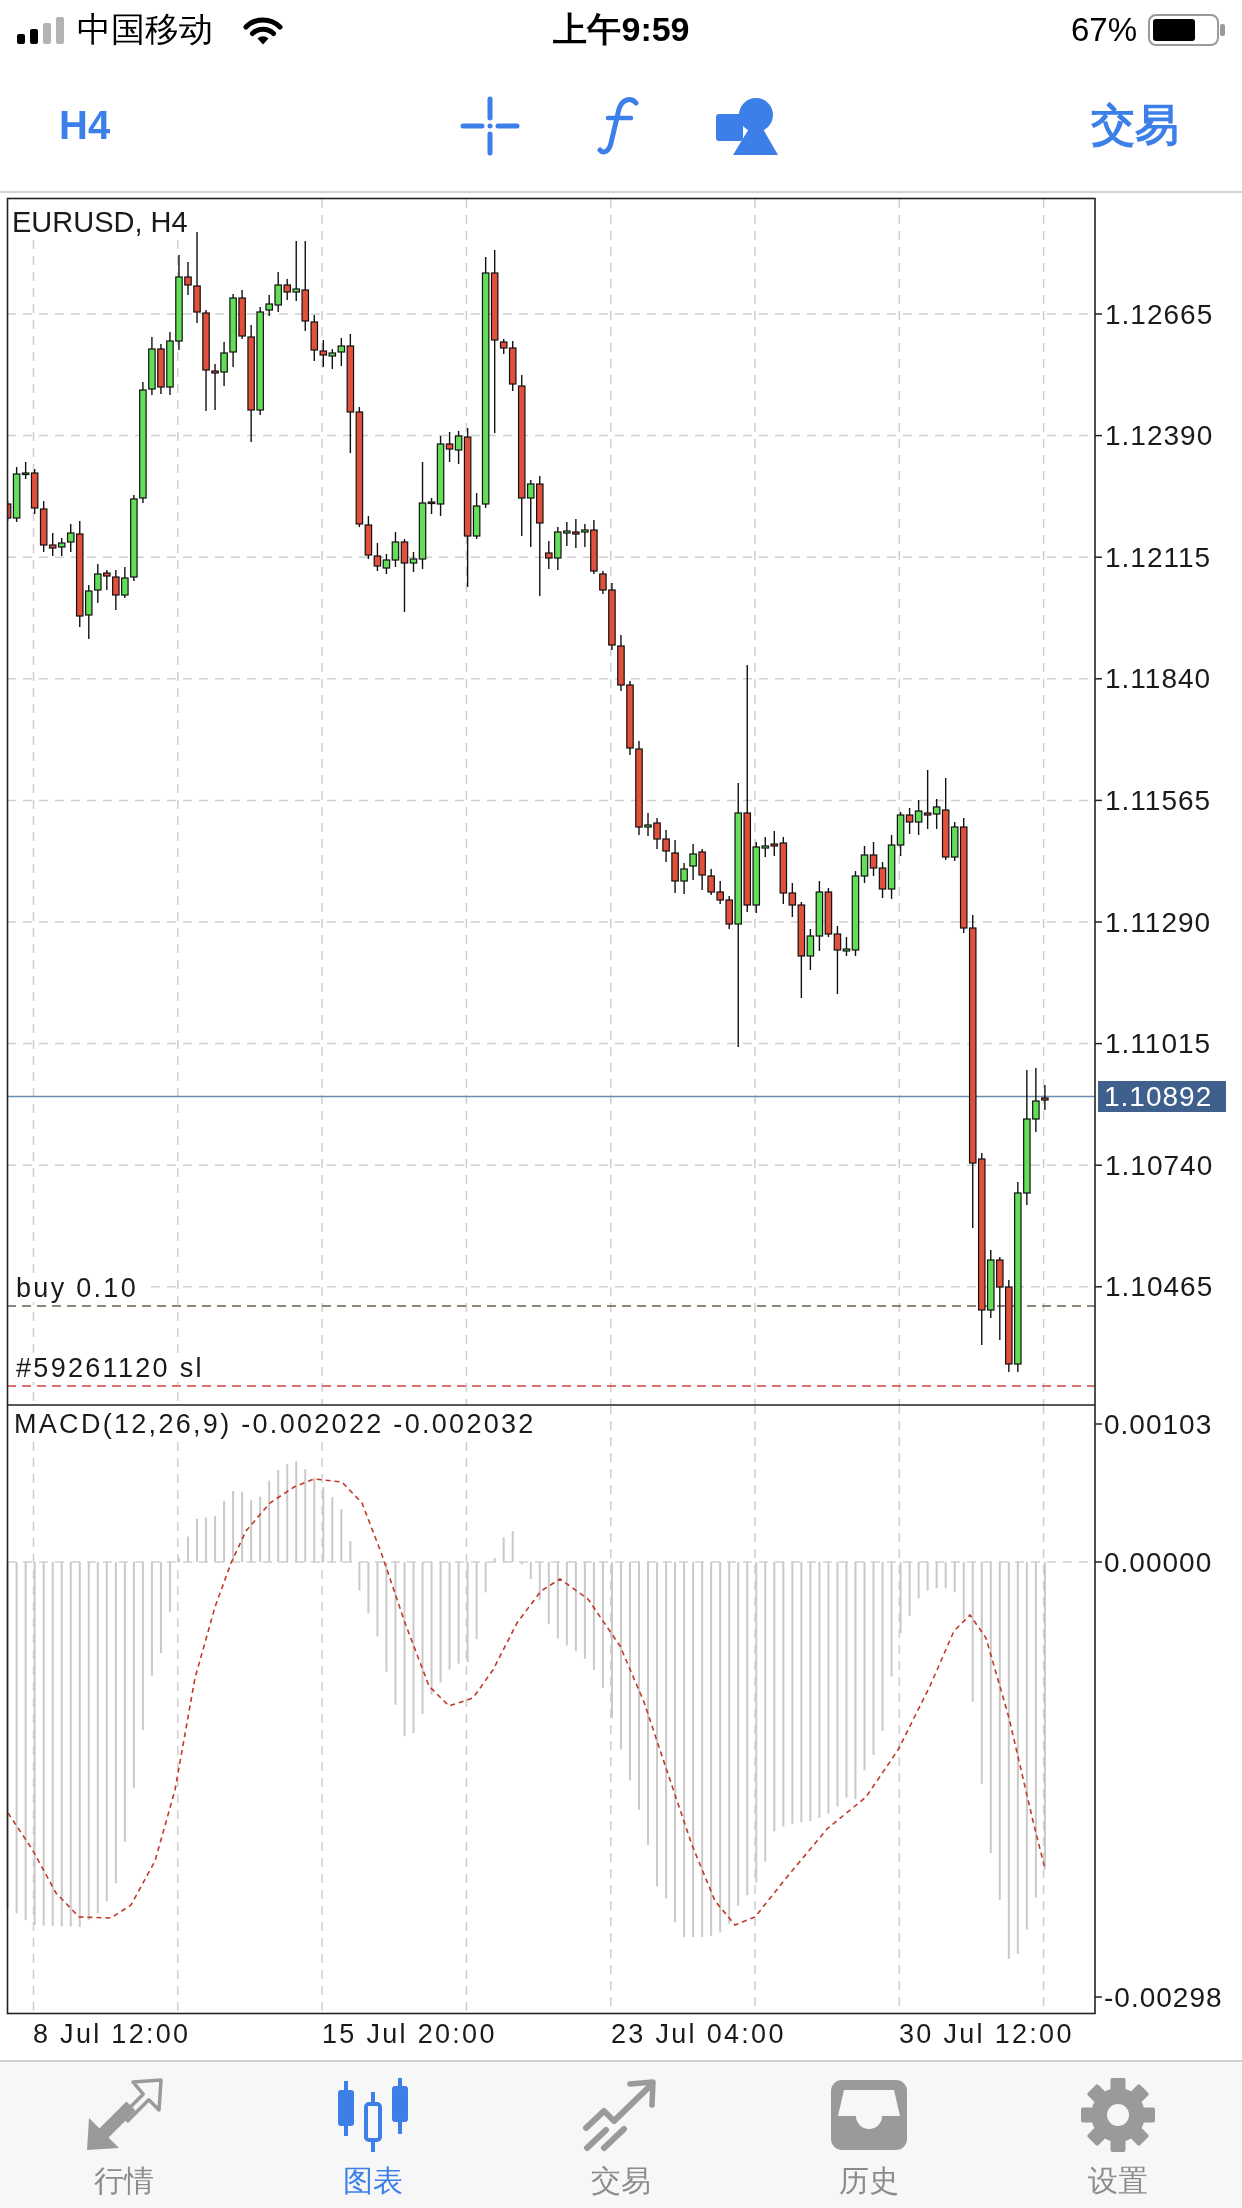  I want to click on price-tick-label: 1.10465, so click(1159, 1287).